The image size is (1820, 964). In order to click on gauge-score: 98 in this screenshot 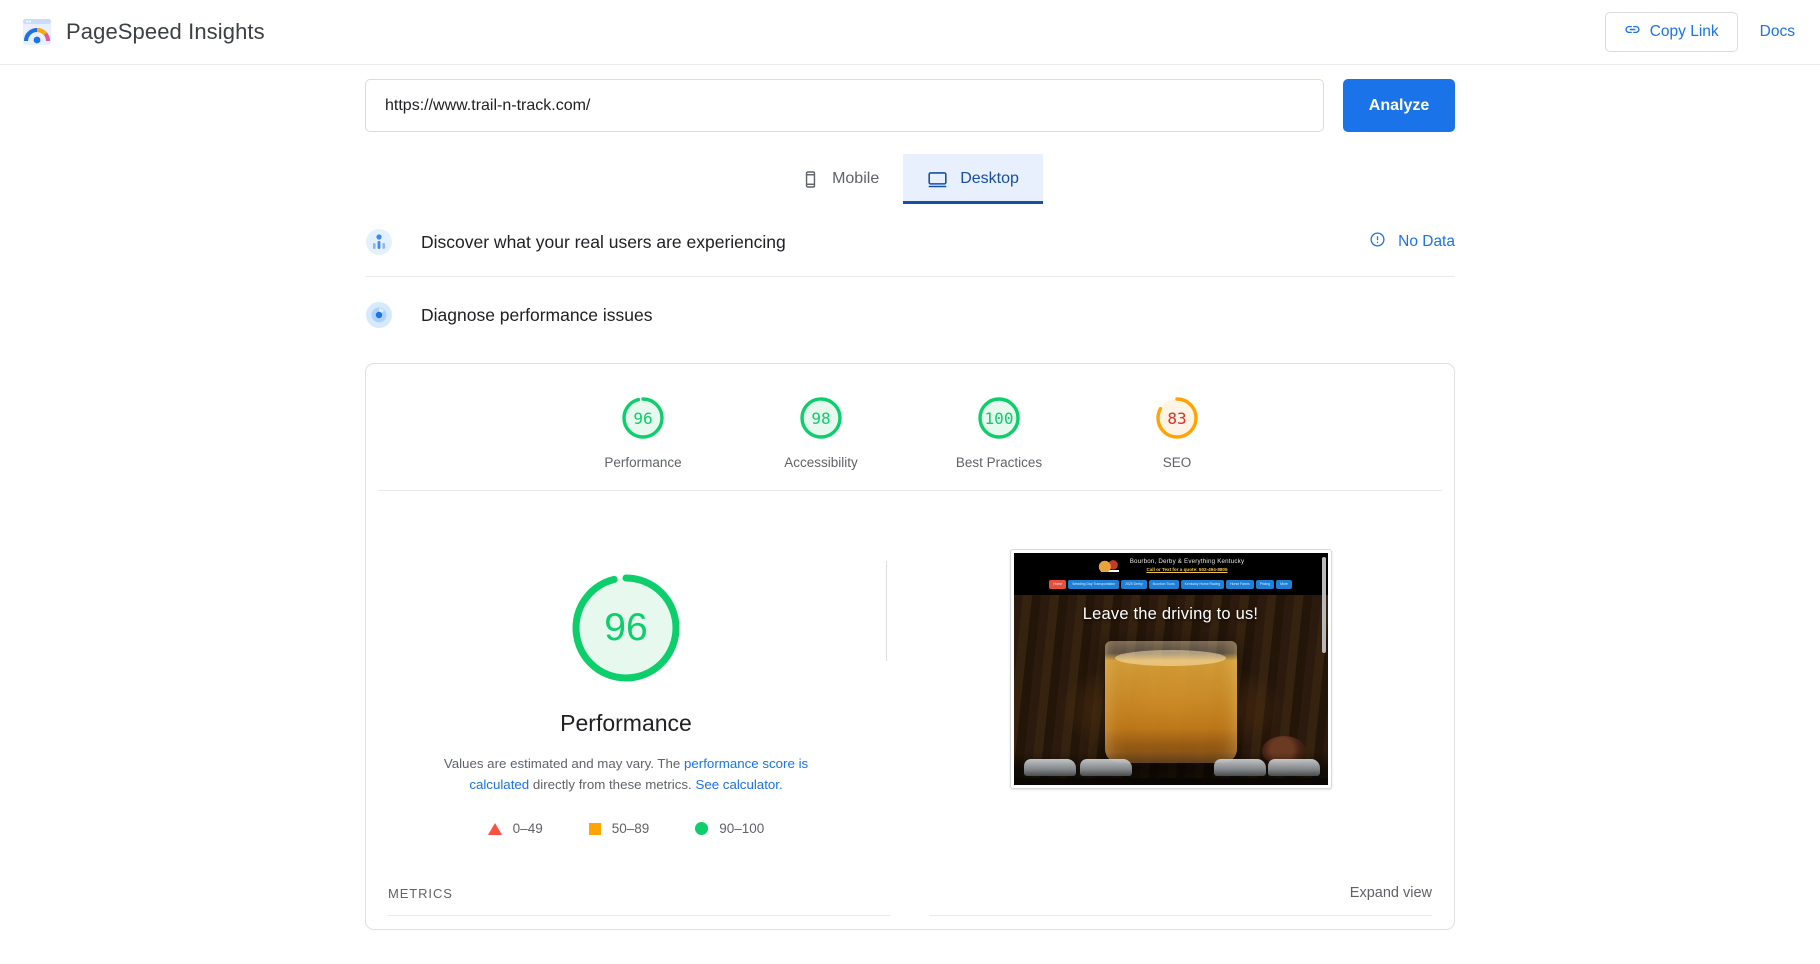, I will do `click(821, 418)`.